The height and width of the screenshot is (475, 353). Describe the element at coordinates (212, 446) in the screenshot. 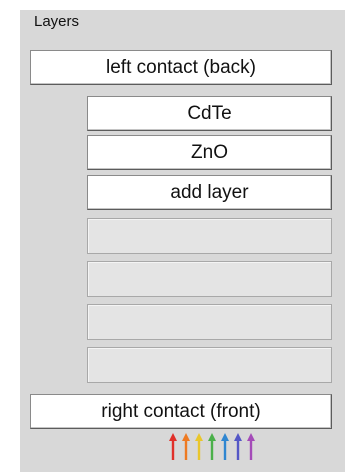

I see `rainbow-light-arrows-icon` at that location.